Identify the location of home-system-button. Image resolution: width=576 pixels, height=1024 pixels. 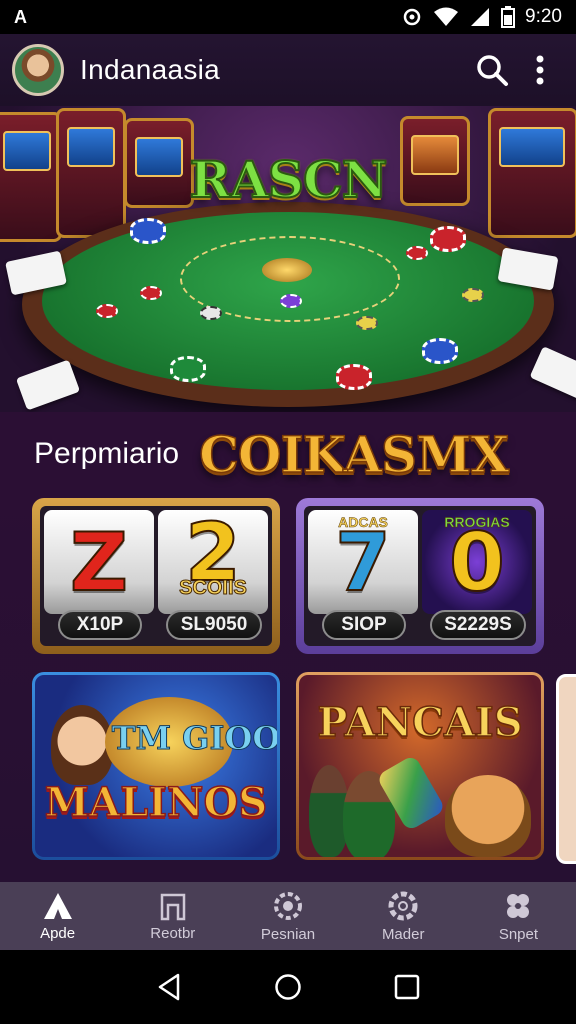
(288, 987).